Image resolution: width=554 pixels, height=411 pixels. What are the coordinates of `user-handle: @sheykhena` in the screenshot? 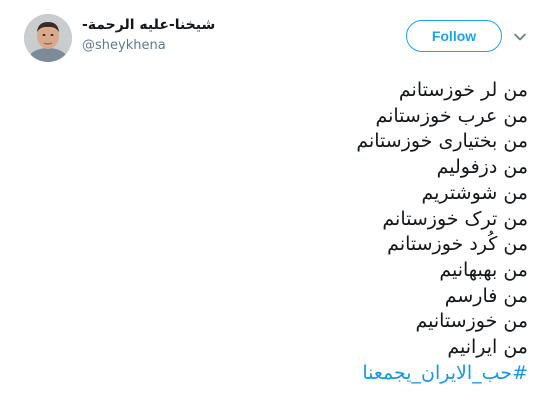 It's located at (124, 45).